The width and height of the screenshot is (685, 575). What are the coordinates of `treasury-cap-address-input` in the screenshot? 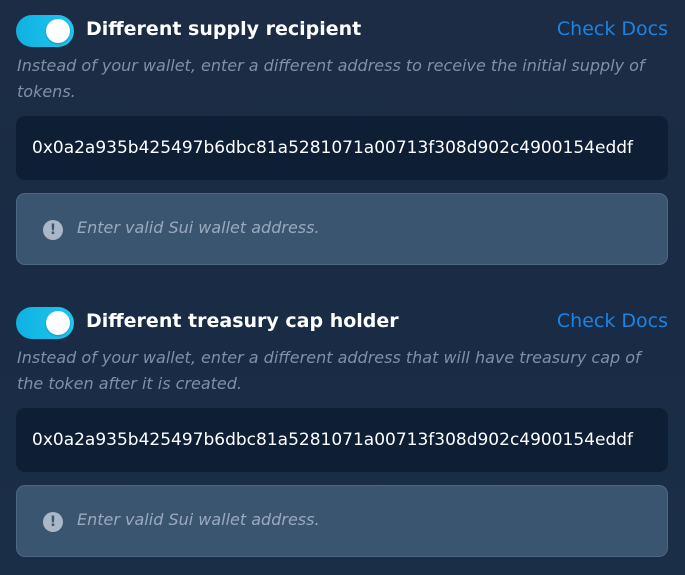 It's located at (342, 440).